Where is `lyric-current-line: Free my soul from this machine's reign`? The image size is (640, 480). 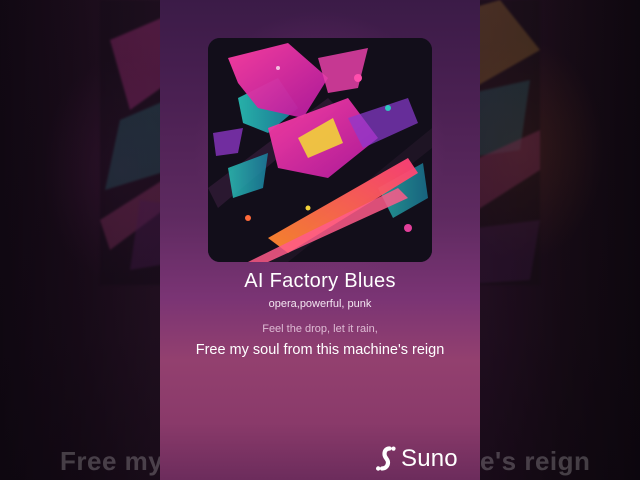 lyric-current-line: Free my soul from this machine's reign is located at coordinates (320, 350).